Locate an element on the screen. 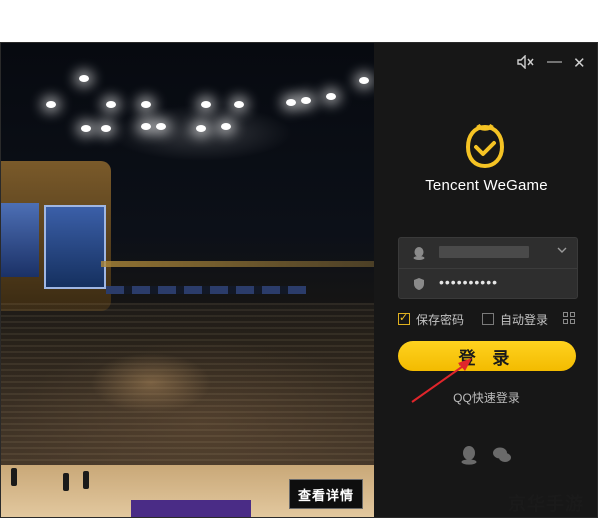 The width and height of the screenshot is (600, 522). account-field is located at coordinates (488, 253).